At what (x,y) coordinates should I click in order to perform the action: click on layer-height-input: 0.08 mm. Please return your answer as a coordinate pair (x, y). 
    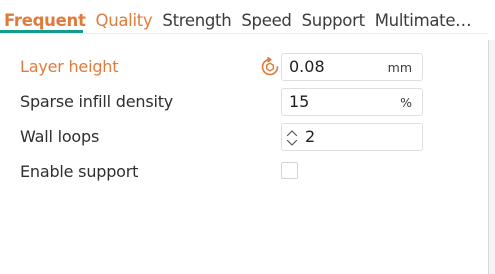
    Looking at the image, I should click on (352, 67).